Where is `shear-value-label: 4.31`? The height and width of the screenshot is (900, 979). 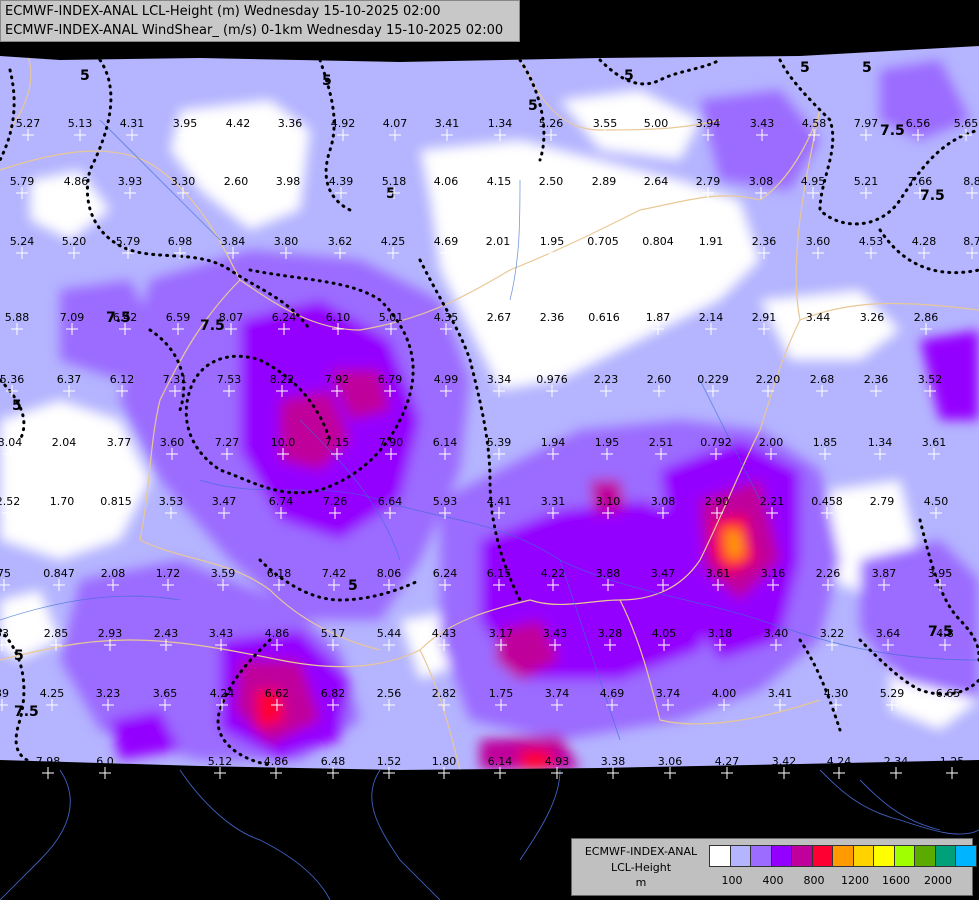
shear-value-label: 4.31 is located at coordinates (132, 123).